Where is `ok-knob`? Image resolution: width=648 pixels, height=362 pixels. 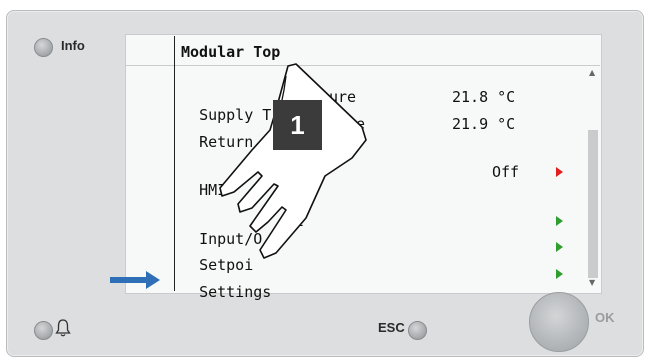 ok-knob is located at coordinates (559, 322).